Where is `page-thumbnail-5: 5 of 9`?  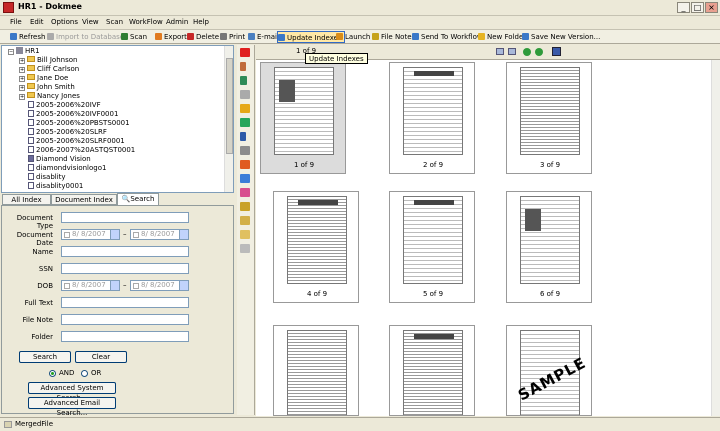 page-thumbnail-5: 5 of 9 is located at coordinates (432, 247).